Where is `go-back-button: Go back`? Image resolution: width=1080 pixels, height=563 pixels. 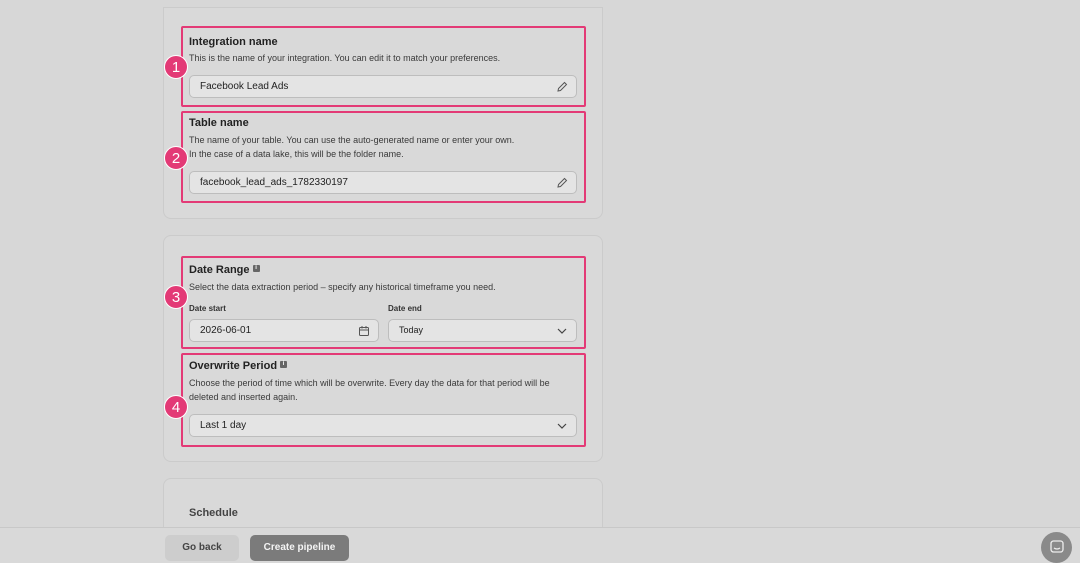 go-back-button: Go back is located at coordinates (202, 548).